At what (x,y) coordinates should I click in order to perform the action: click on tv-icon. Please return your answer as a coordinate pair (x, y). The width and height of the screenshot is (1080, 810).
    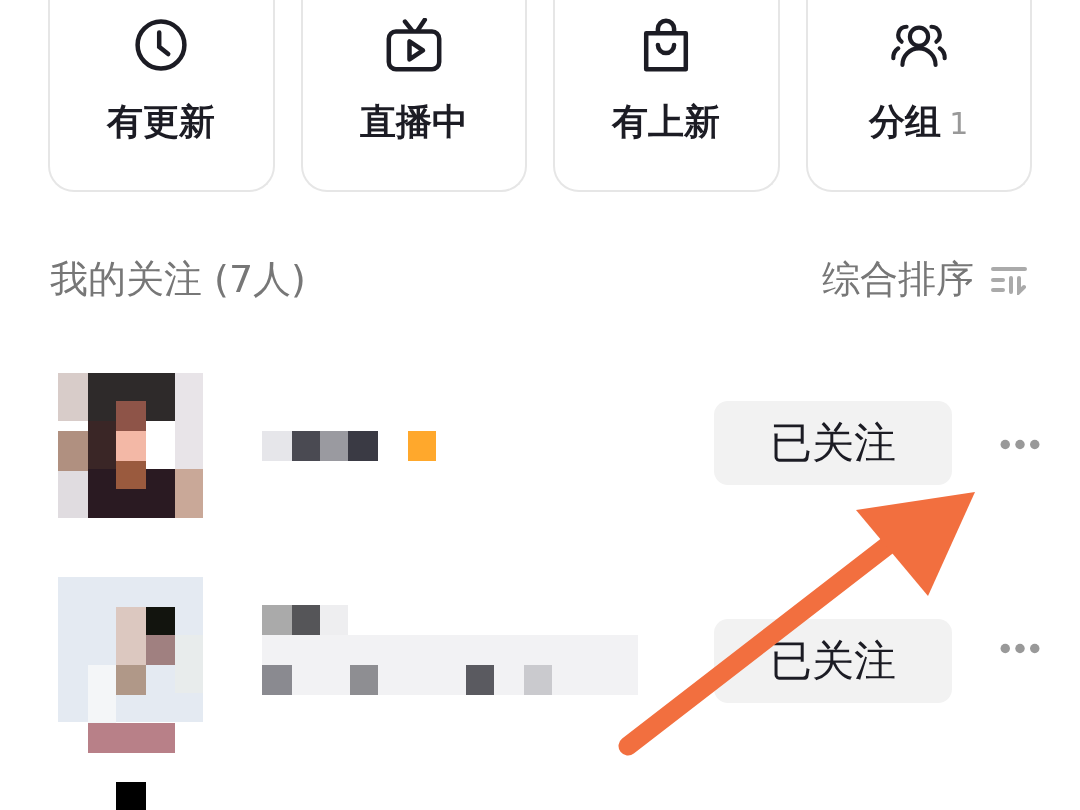
    Looking at the image, I should click on (413, 45).